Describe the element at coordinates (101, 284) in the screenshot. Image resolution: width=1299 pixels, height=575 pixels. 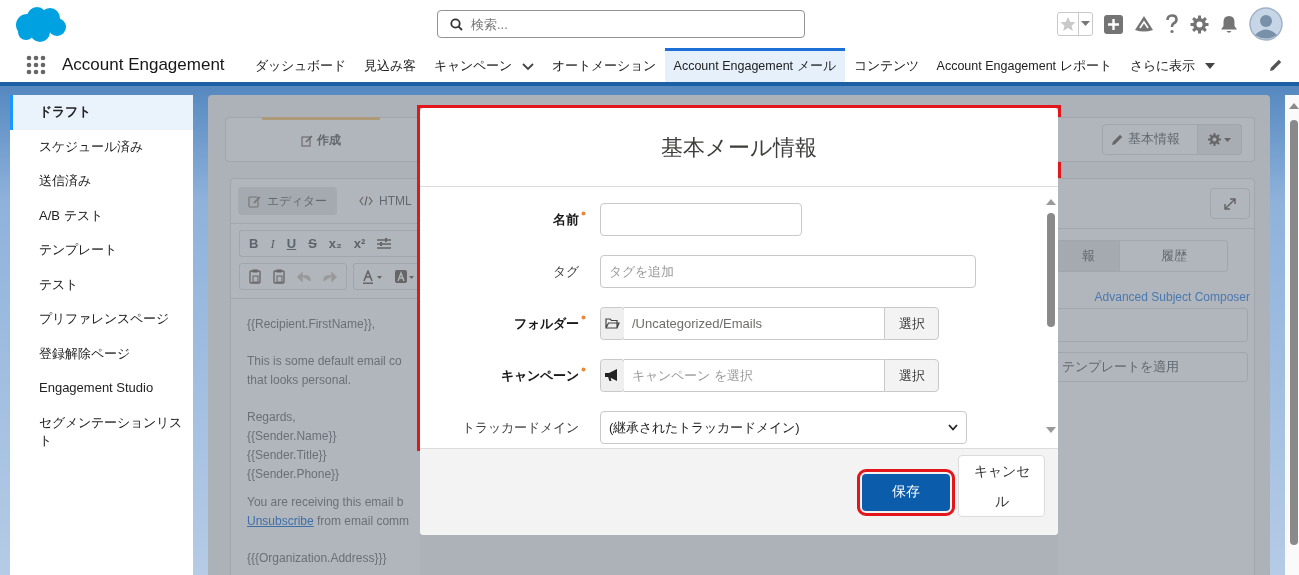
I see `sidebar-item: テスト` at that location.